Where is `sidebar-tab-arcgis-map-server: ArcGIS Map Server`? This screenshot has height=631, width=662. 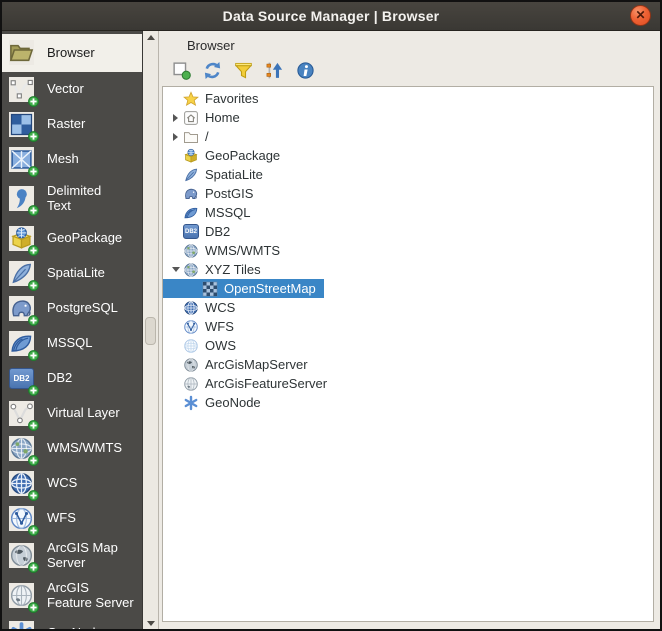
sidebar-tab-arcgis-map-server: ArcGIS Map Server is located at coordinates (72, 556).